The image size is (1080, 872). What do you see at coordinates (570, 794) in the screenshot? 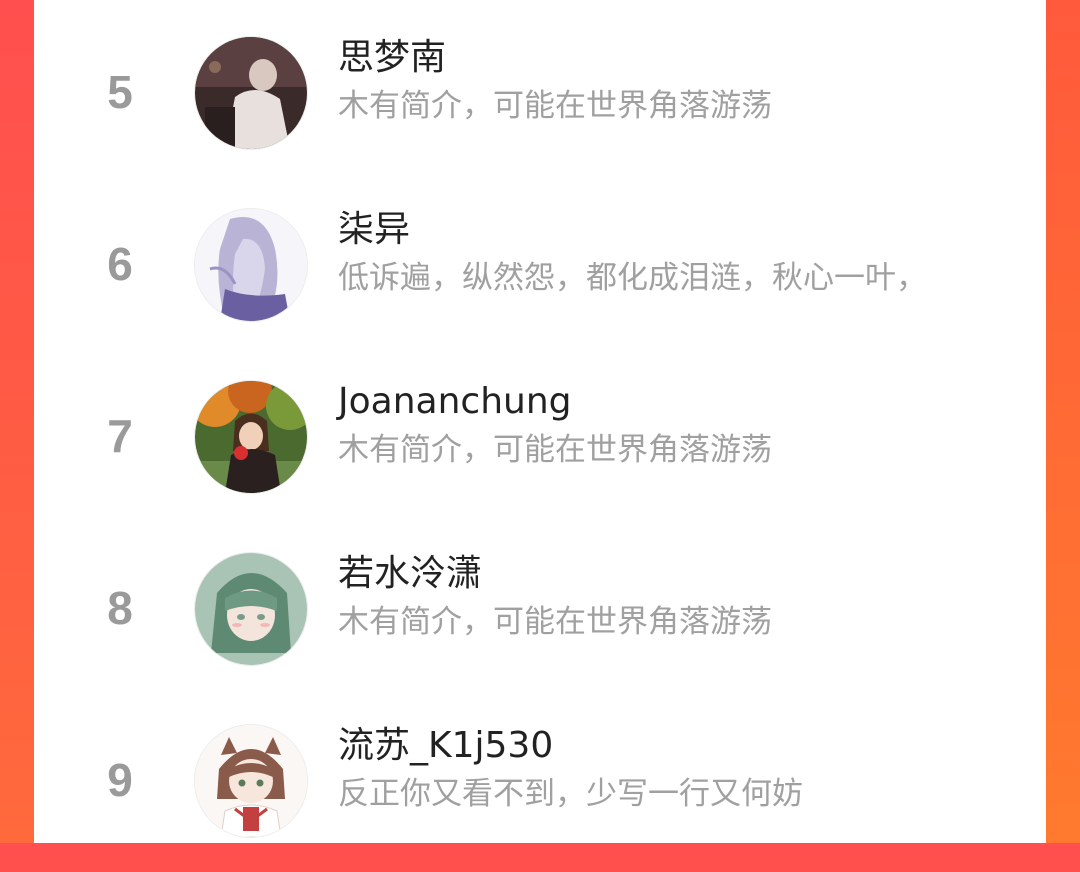
I see `user-bio: 反正你又看不到，少写一行又何妨` at bounding box center [570, 794].